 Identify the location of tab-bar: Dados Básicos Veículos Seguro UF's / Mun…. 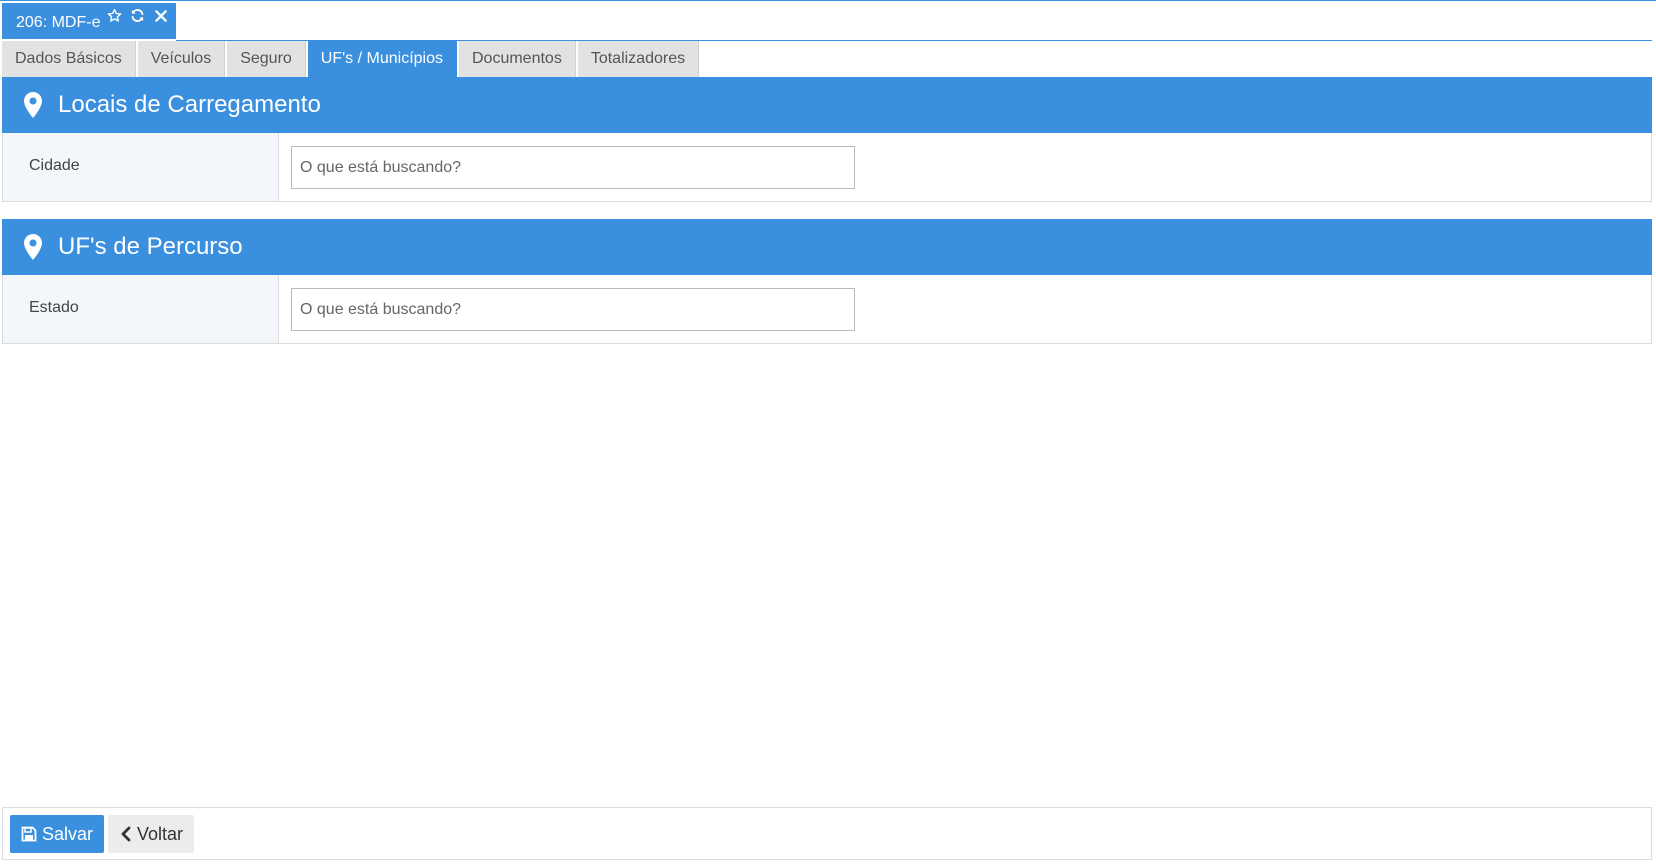
(351, 59).